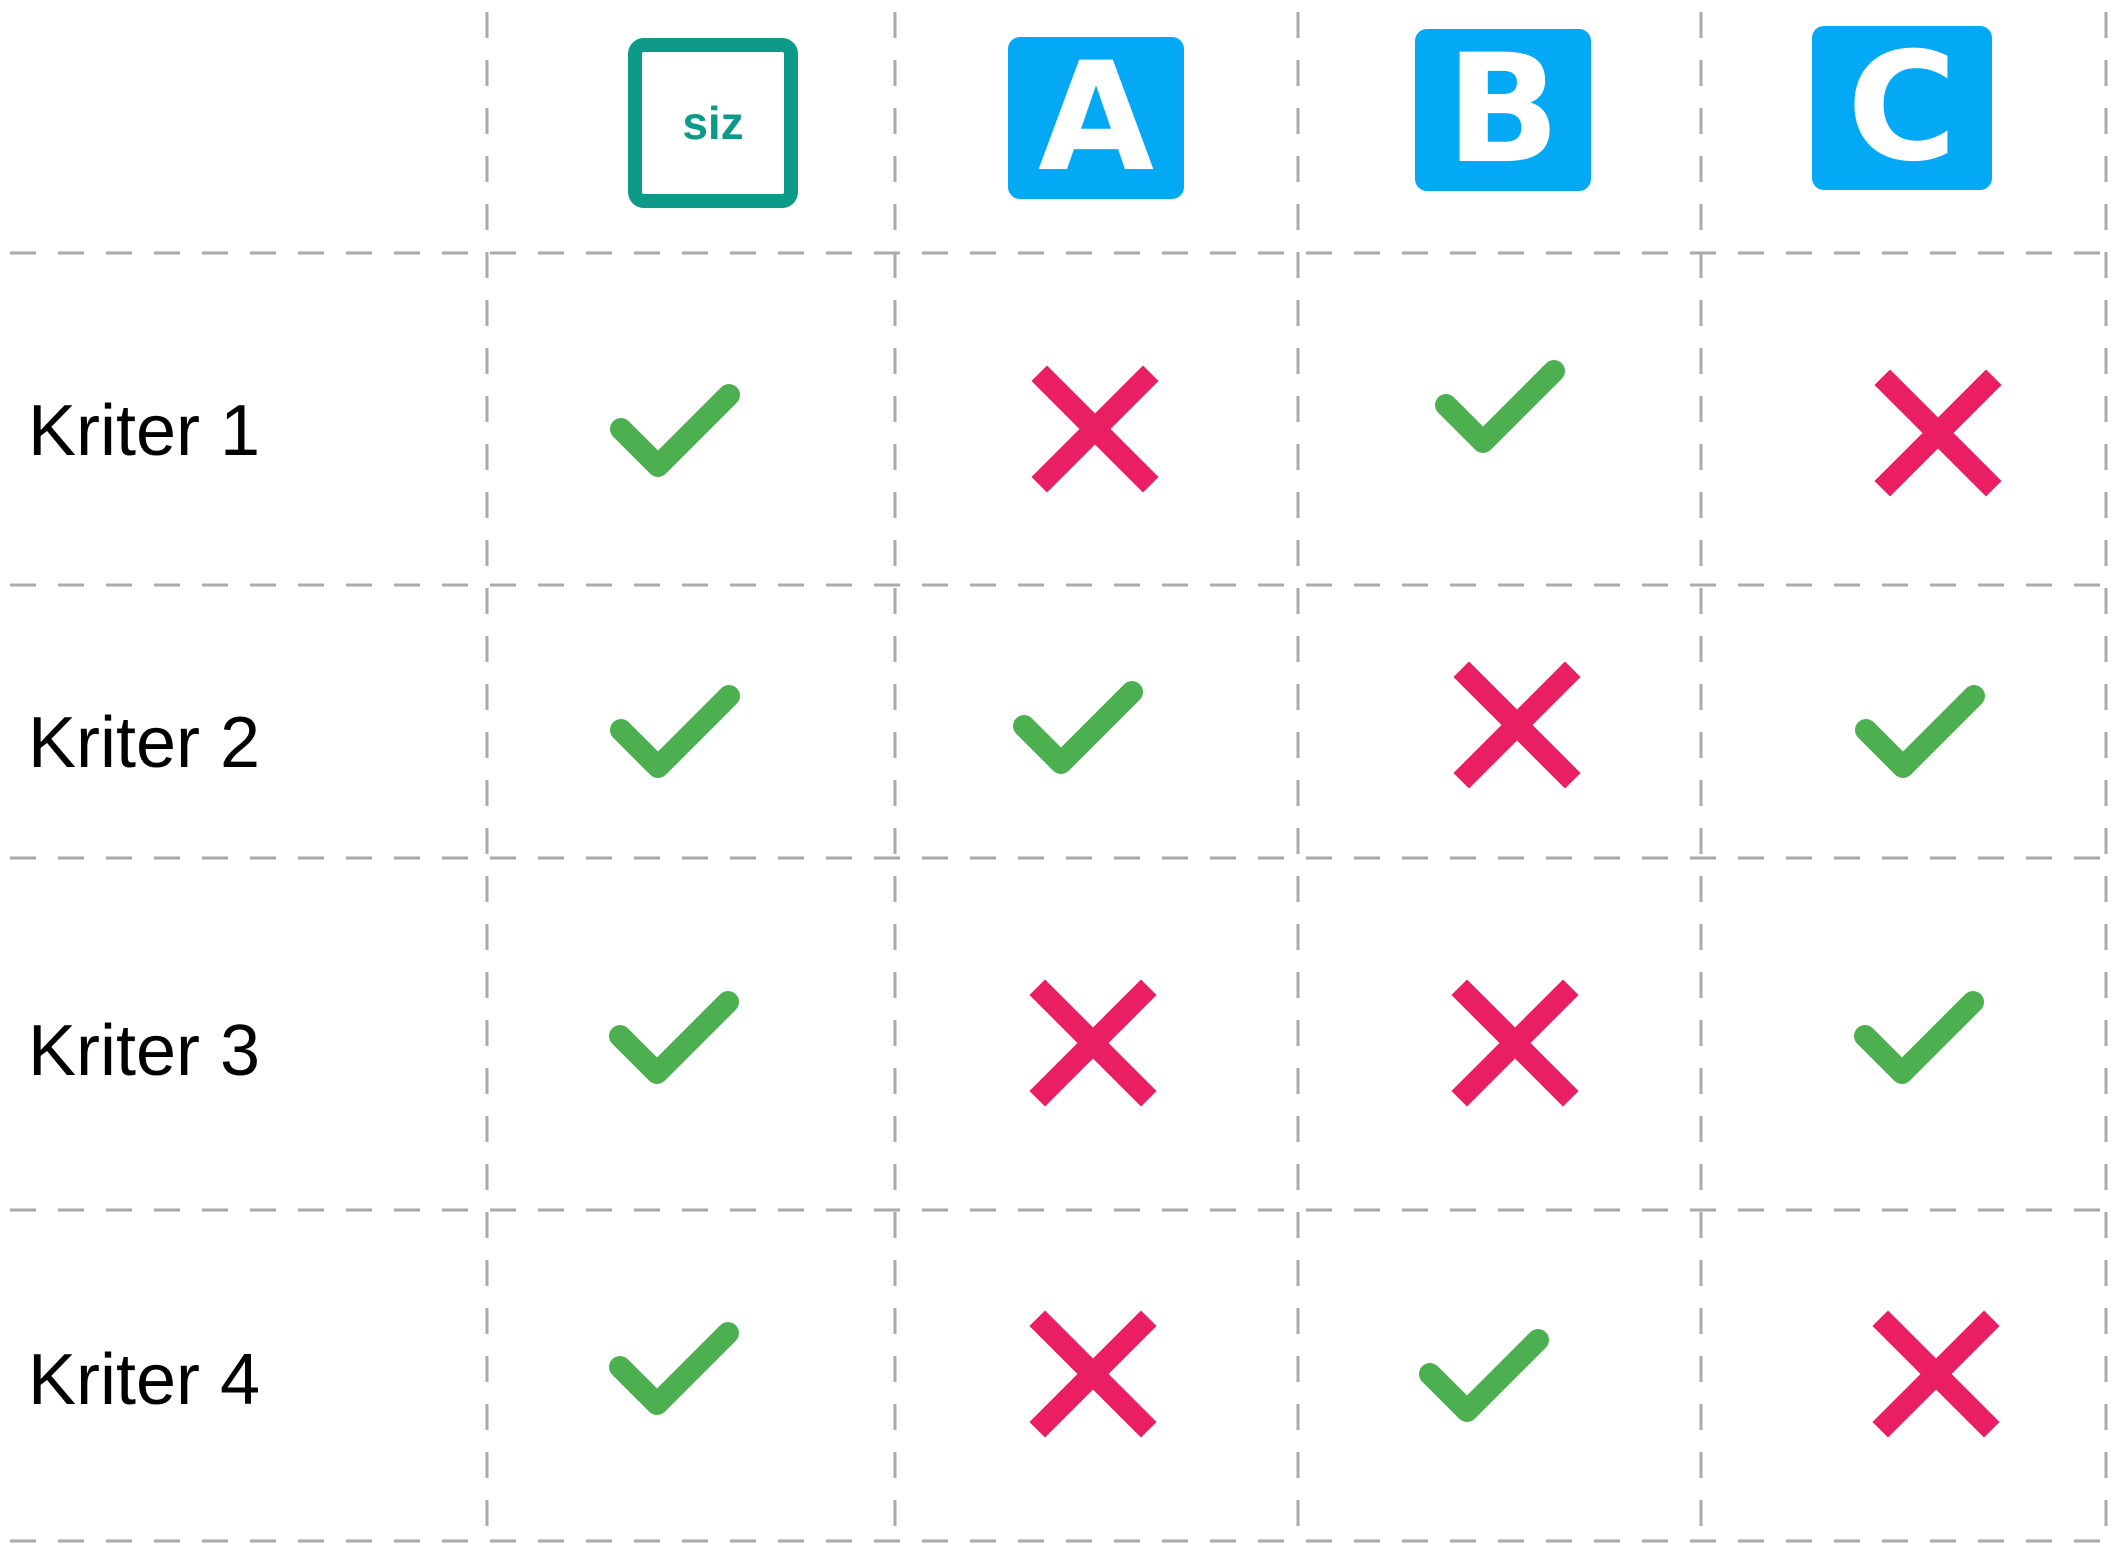  I want to click on row-2-b-mark, so click(1517, 725).